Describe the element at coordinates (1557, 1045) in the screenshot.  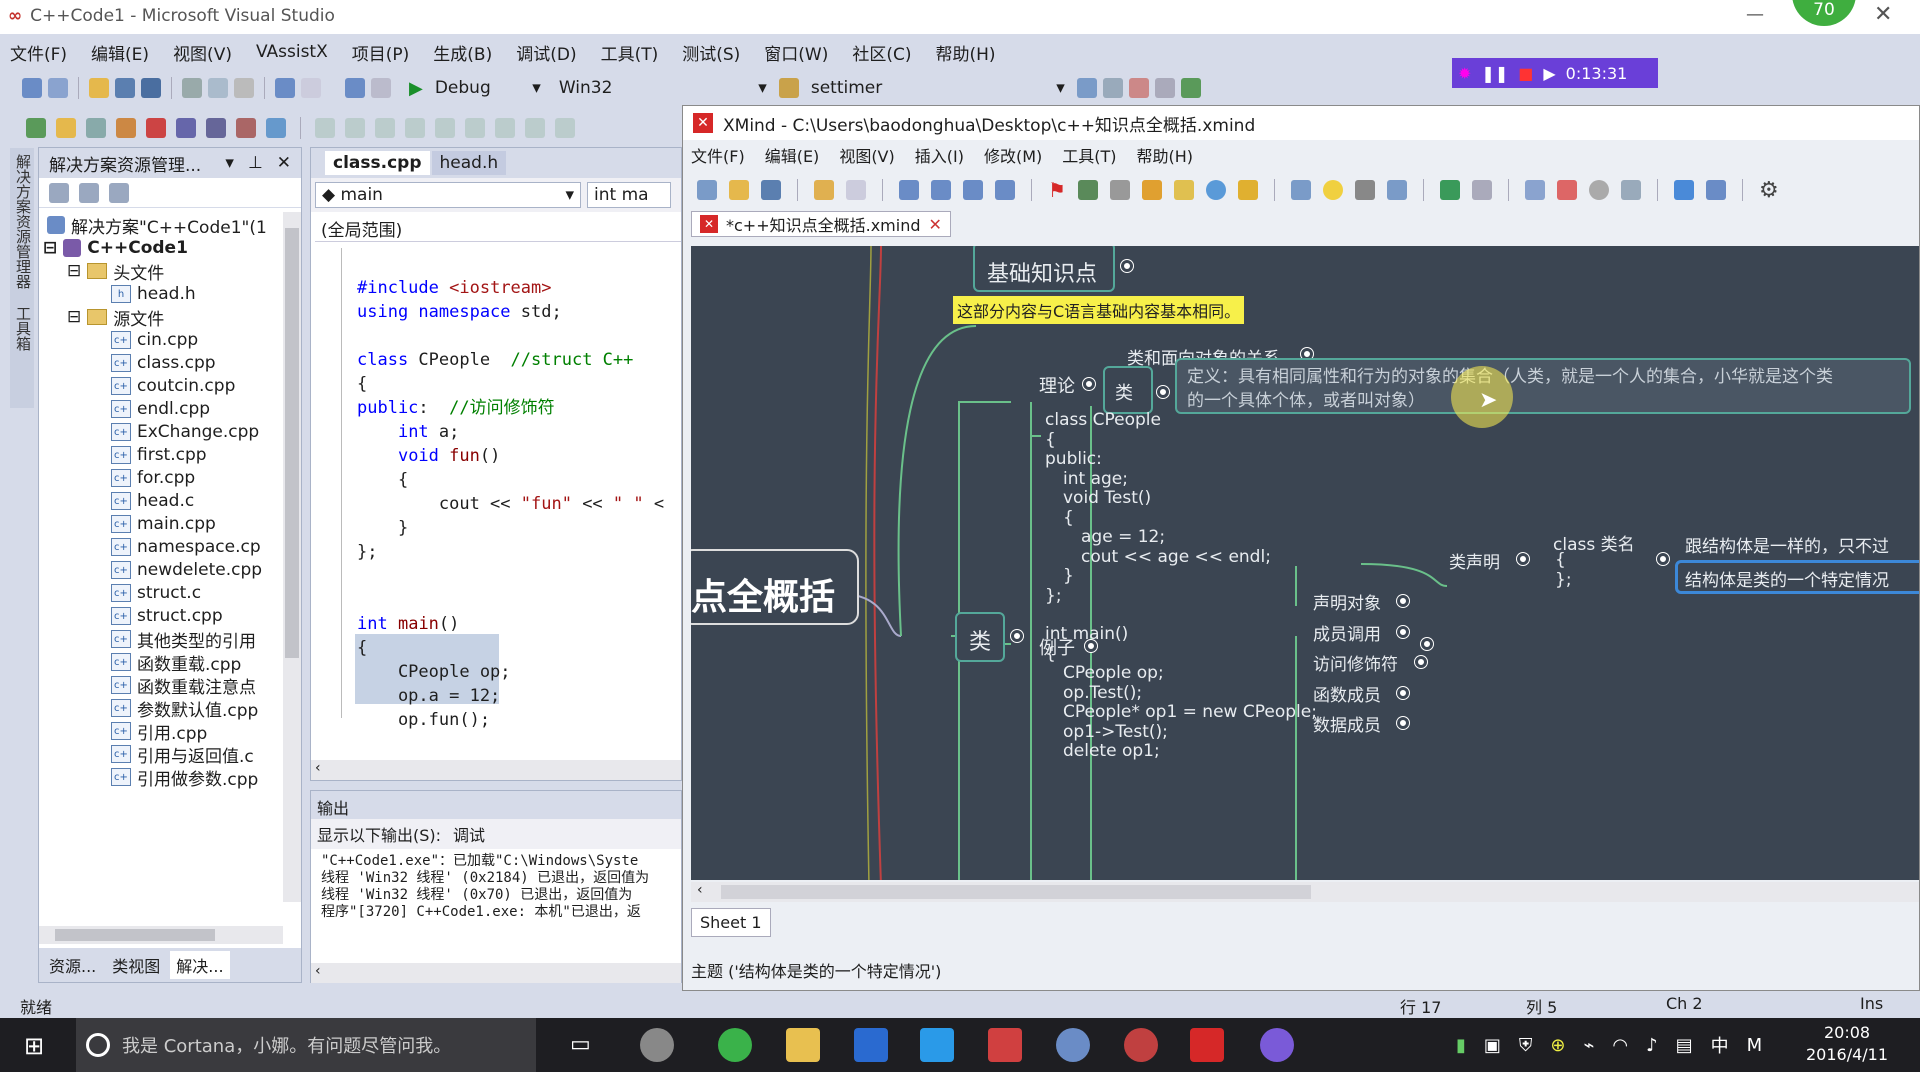
I see `tray-add-icon: ⊕` at that location.